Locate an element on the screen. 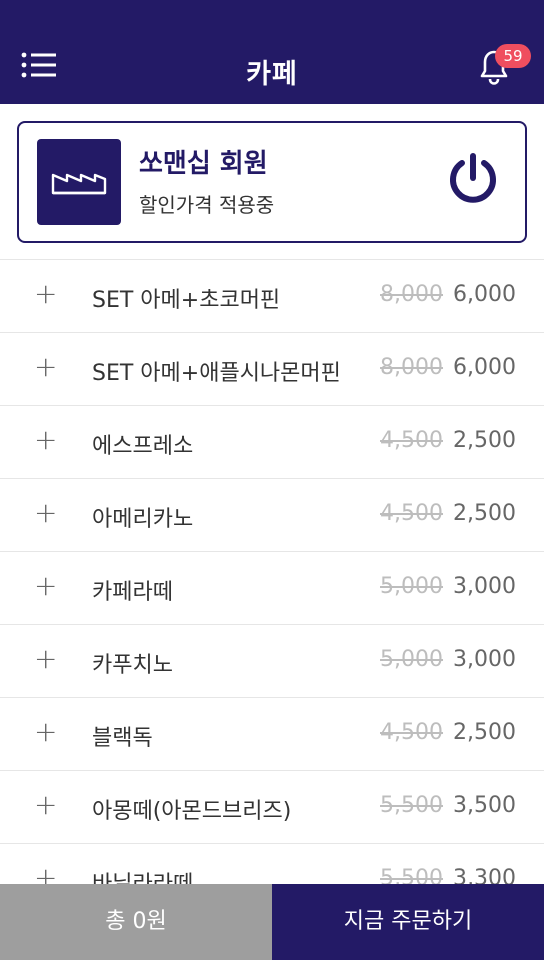 The width and height of the screenshot is (544, 960). membership-card: 쏘맨십 회원 할인가격 적용중 is located at coordinates (272, 182).